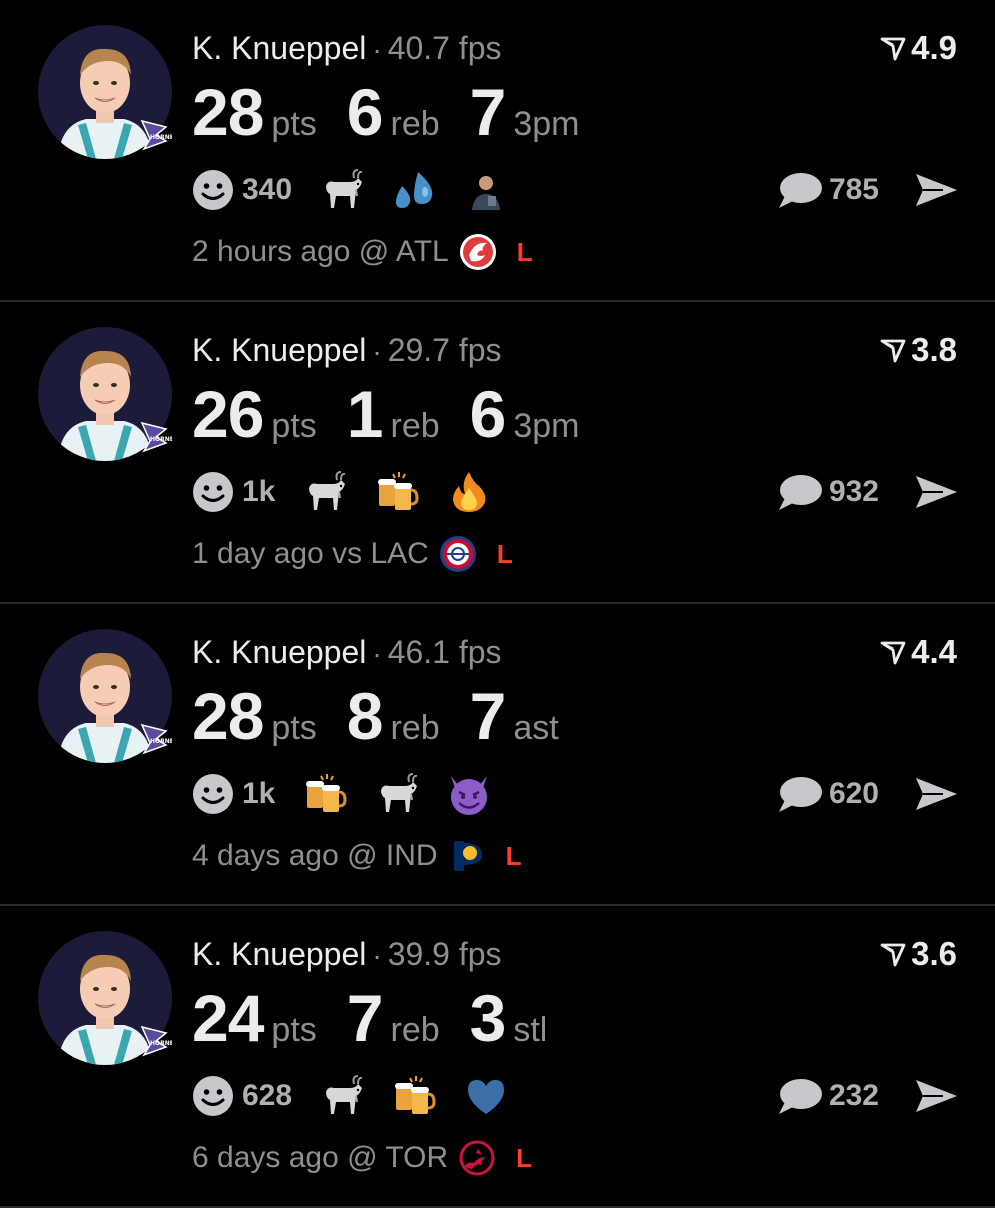 Image resolution: width=995 pixels, height=1208 pixels. I want to click on stat-value: 8, so click(365, 716).